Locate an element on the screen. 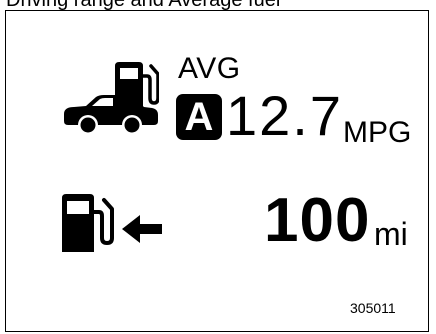 This screenshot has height=334, width=436. cut-off-heading-text: Driving range and Average fuel is located at coordinates (143, 5).